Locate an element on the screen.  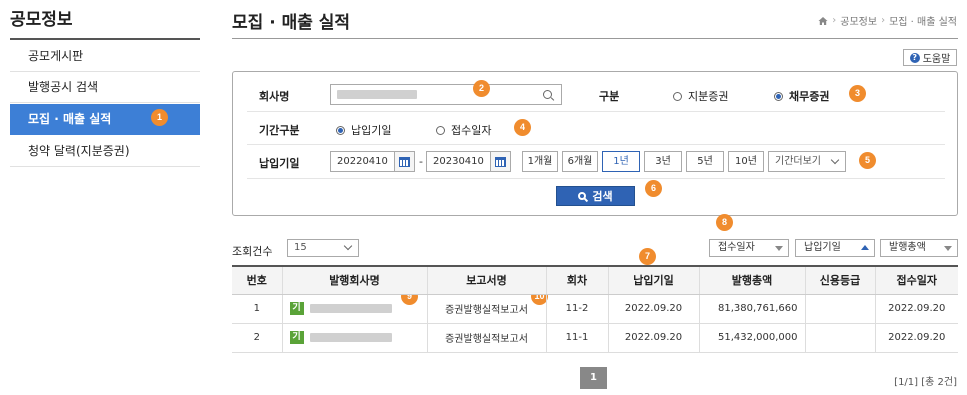
help-label: 도움말 is located at coordinates (936, 59).